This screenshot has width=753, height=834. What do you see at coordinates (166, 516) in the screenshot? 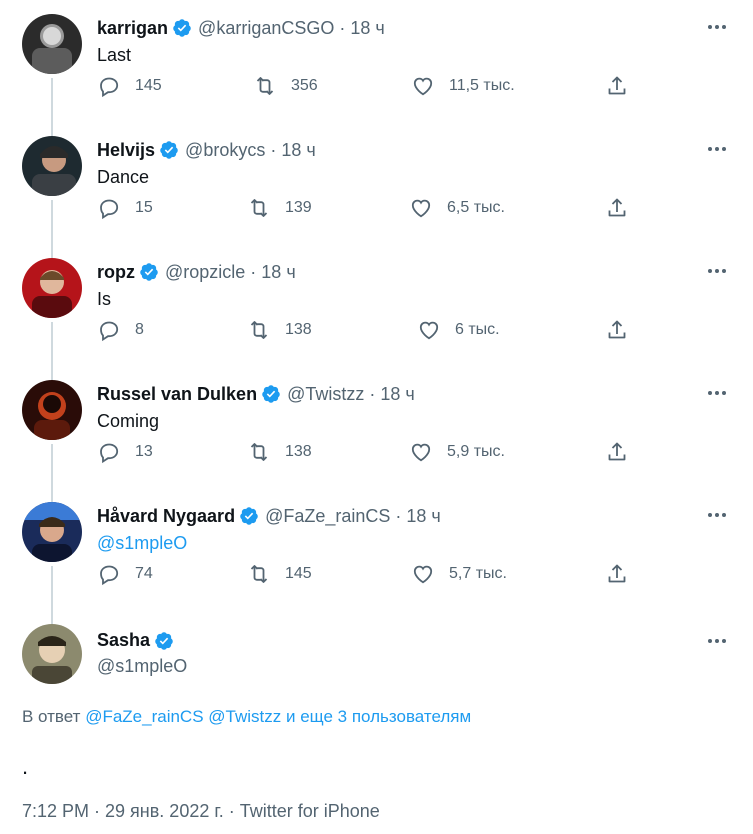
I see `author-name: Håvard Nygaard` at bounding box center [166, 516].